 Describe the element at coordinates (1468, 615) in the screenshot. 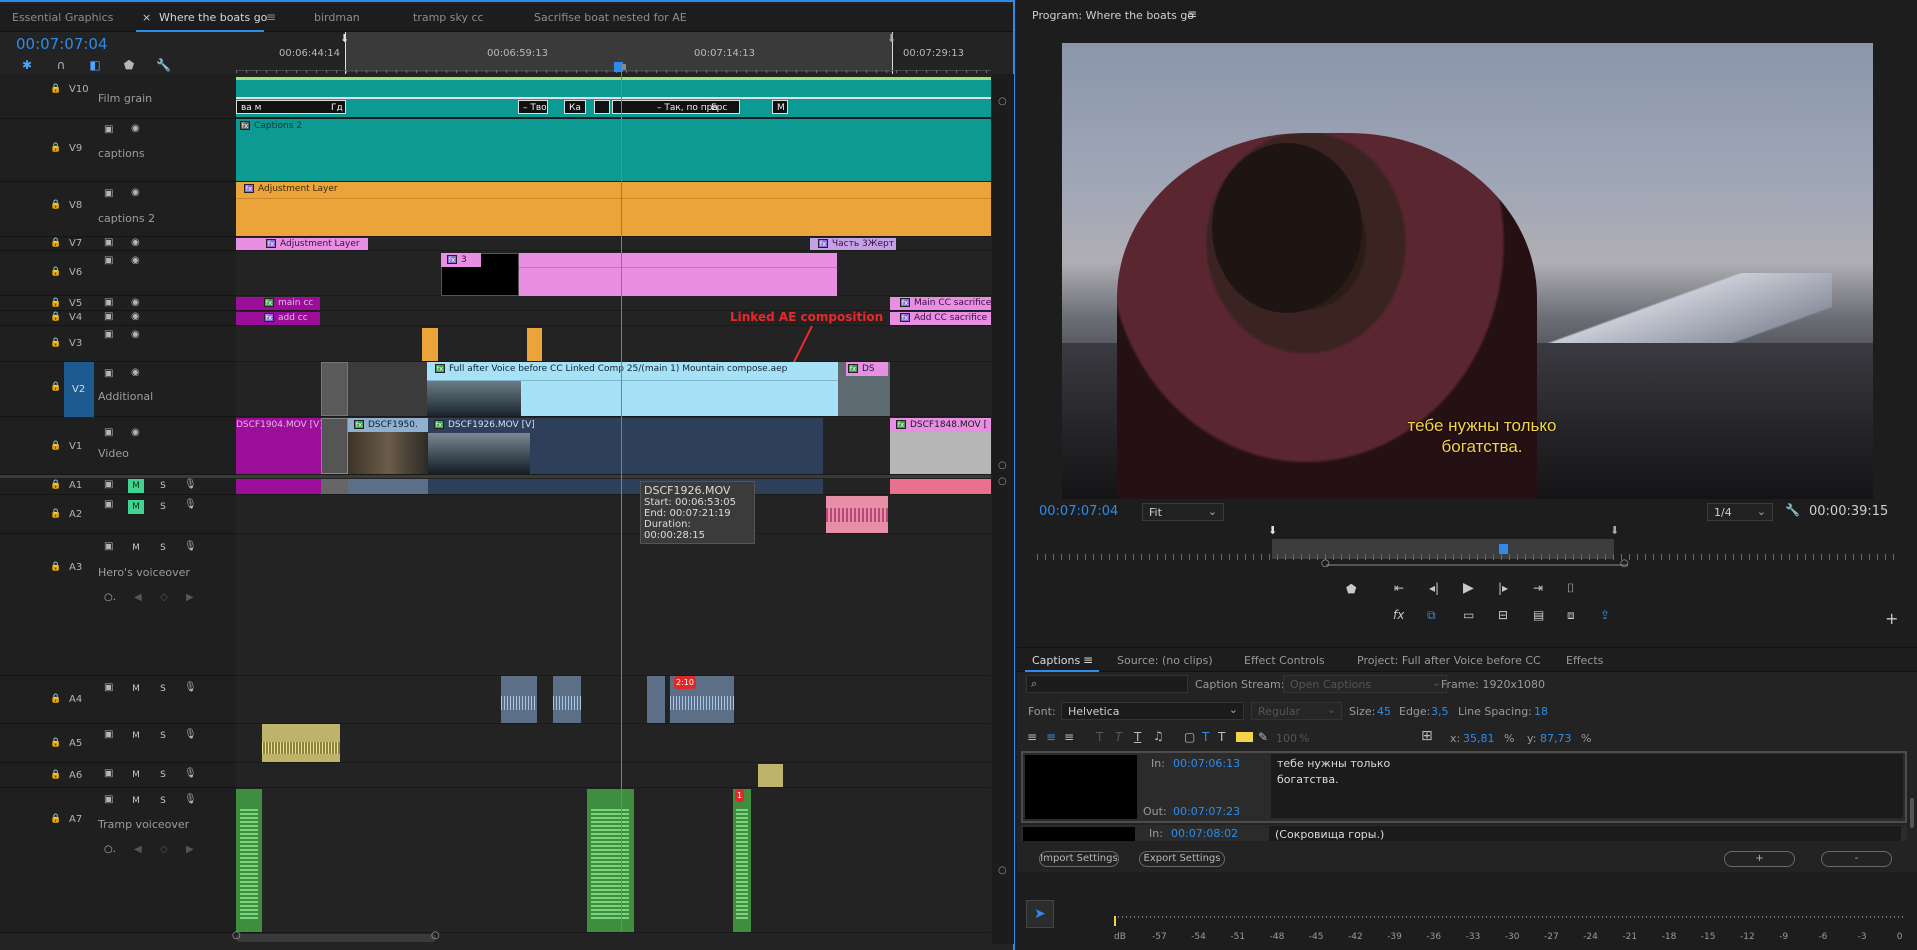

I see `safe-margins-icon: ▭` at that location.